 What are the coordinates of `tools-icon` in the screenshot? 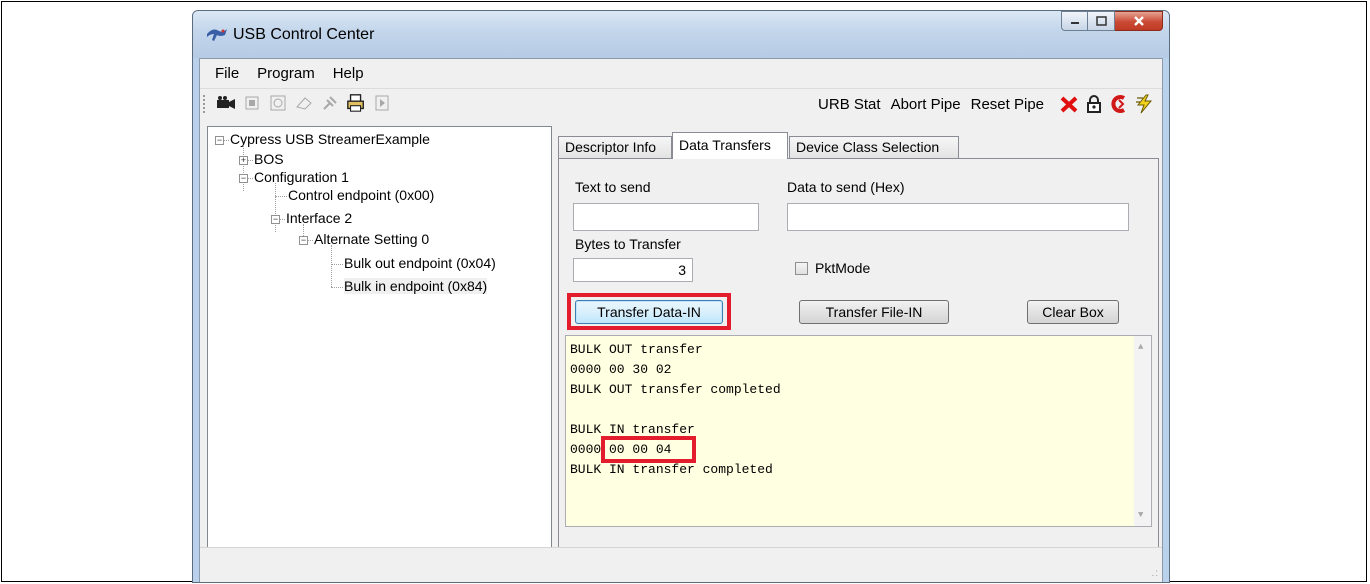 It's located at (330, 103).